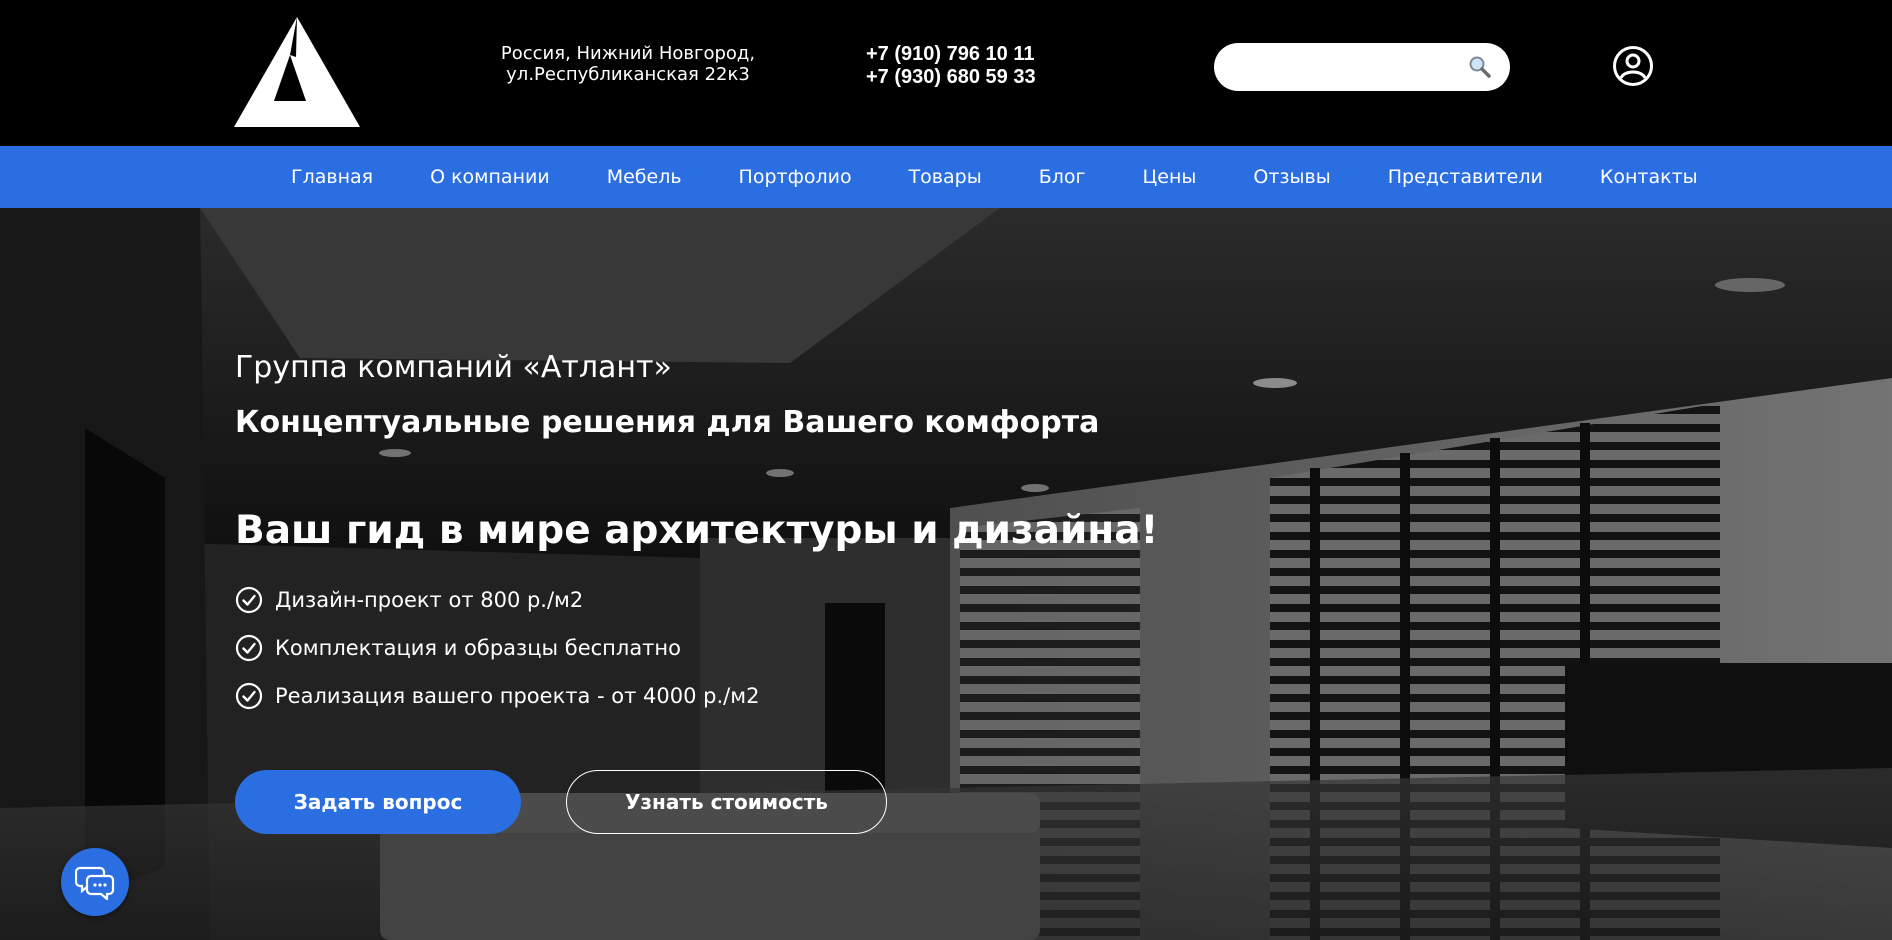  What do you see at coordinates (795, 177) in the screenshot?
I see `nav-item-portfolio: Портфолио` at bounding box center [795, 177].